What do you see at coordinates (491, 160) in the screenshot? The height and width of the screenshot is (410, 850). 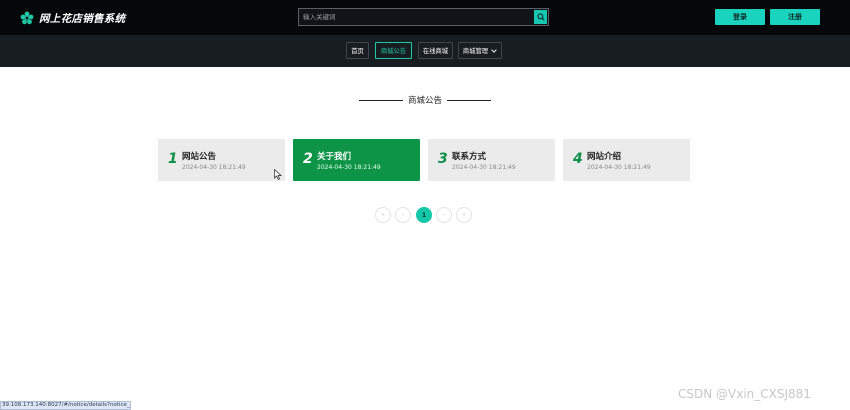 I see `notice-card: 3 联系方式 2024-04-30 18:21:49` at bounding box center [491, 160].